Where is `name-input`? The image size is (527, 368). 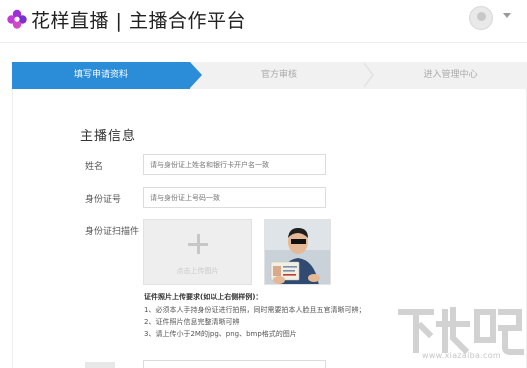
name-input is located at coordinates (234, 164).